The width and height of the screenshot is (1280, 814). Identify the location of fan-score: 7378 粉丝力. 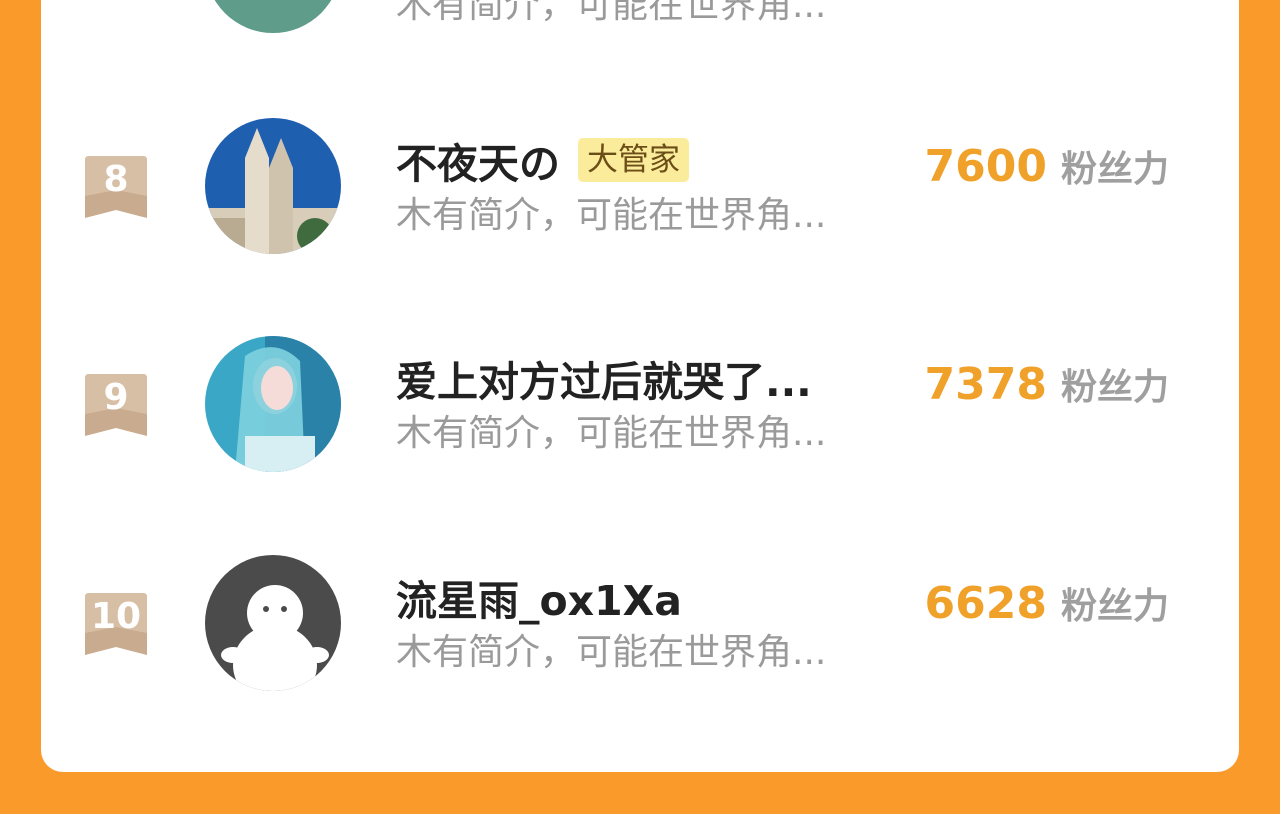
(1047, 384).